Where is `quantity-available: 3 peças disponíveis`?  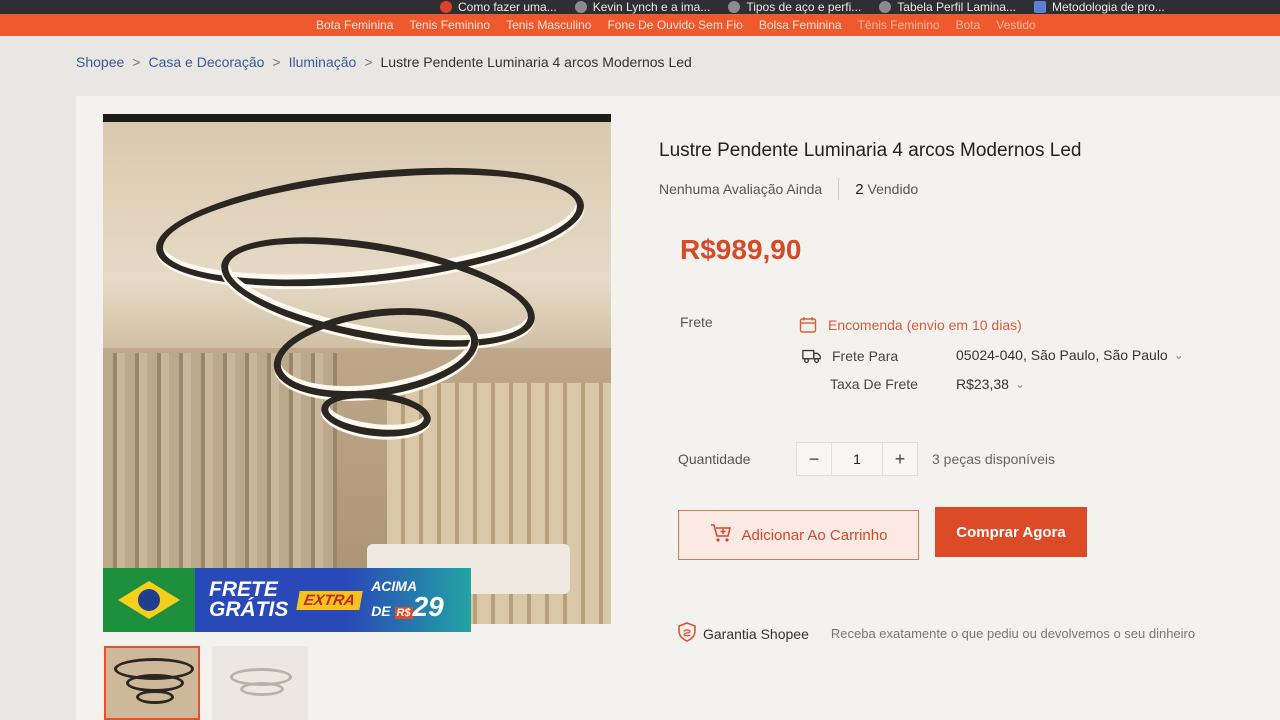 quantity-available: 3 peças disponíveis is located at coordinates (993, 459).